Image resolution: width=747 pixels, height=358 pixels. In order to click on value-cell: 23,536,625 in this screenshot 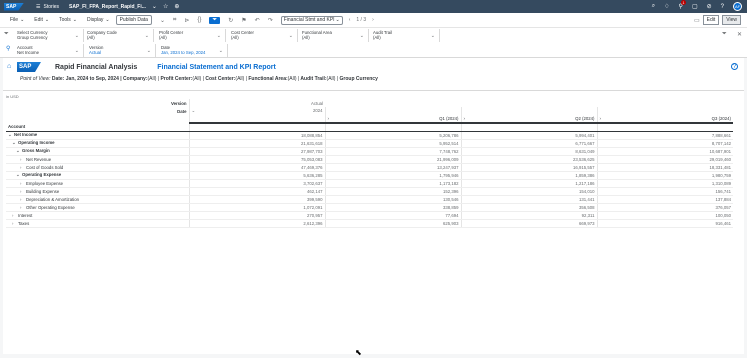, I will do `click(528, 159)`.